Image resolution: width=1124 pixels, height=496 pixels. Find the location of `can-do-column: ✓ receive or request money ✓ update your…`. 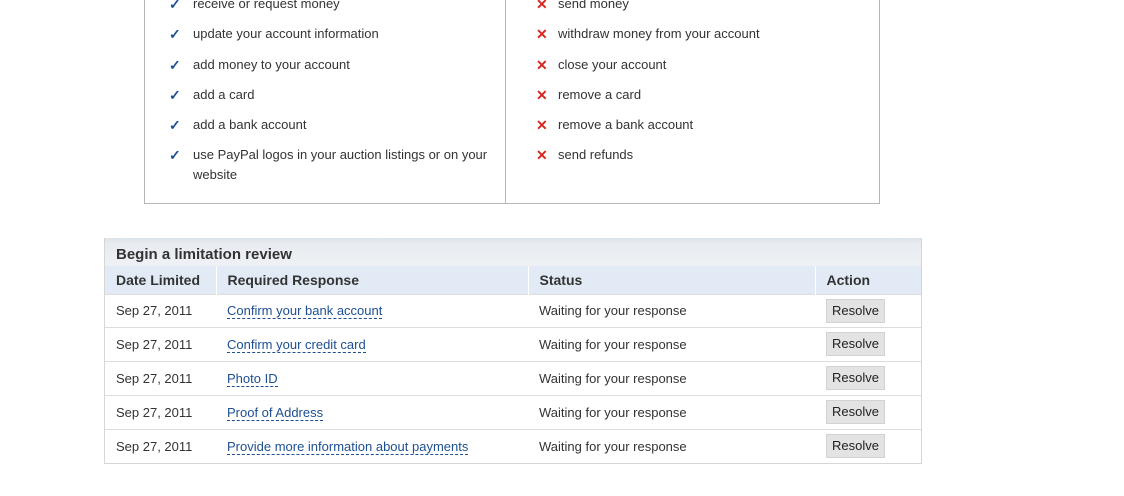

can-do-column: ✓ receive or request money ✓ update your… is located at coordinates (325, 101).